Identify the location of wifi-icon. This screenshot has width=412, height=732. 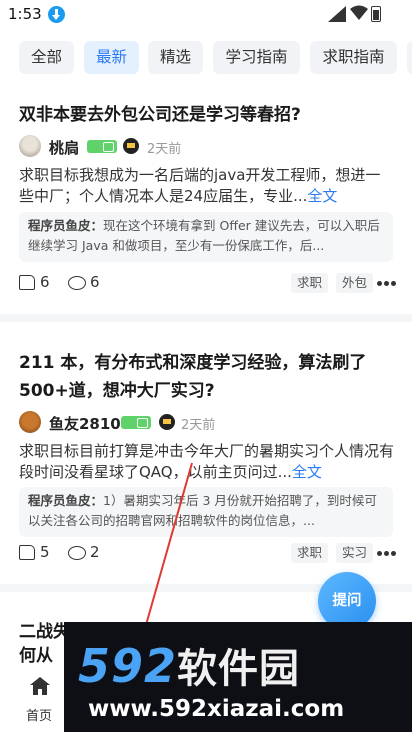
(359, 12).